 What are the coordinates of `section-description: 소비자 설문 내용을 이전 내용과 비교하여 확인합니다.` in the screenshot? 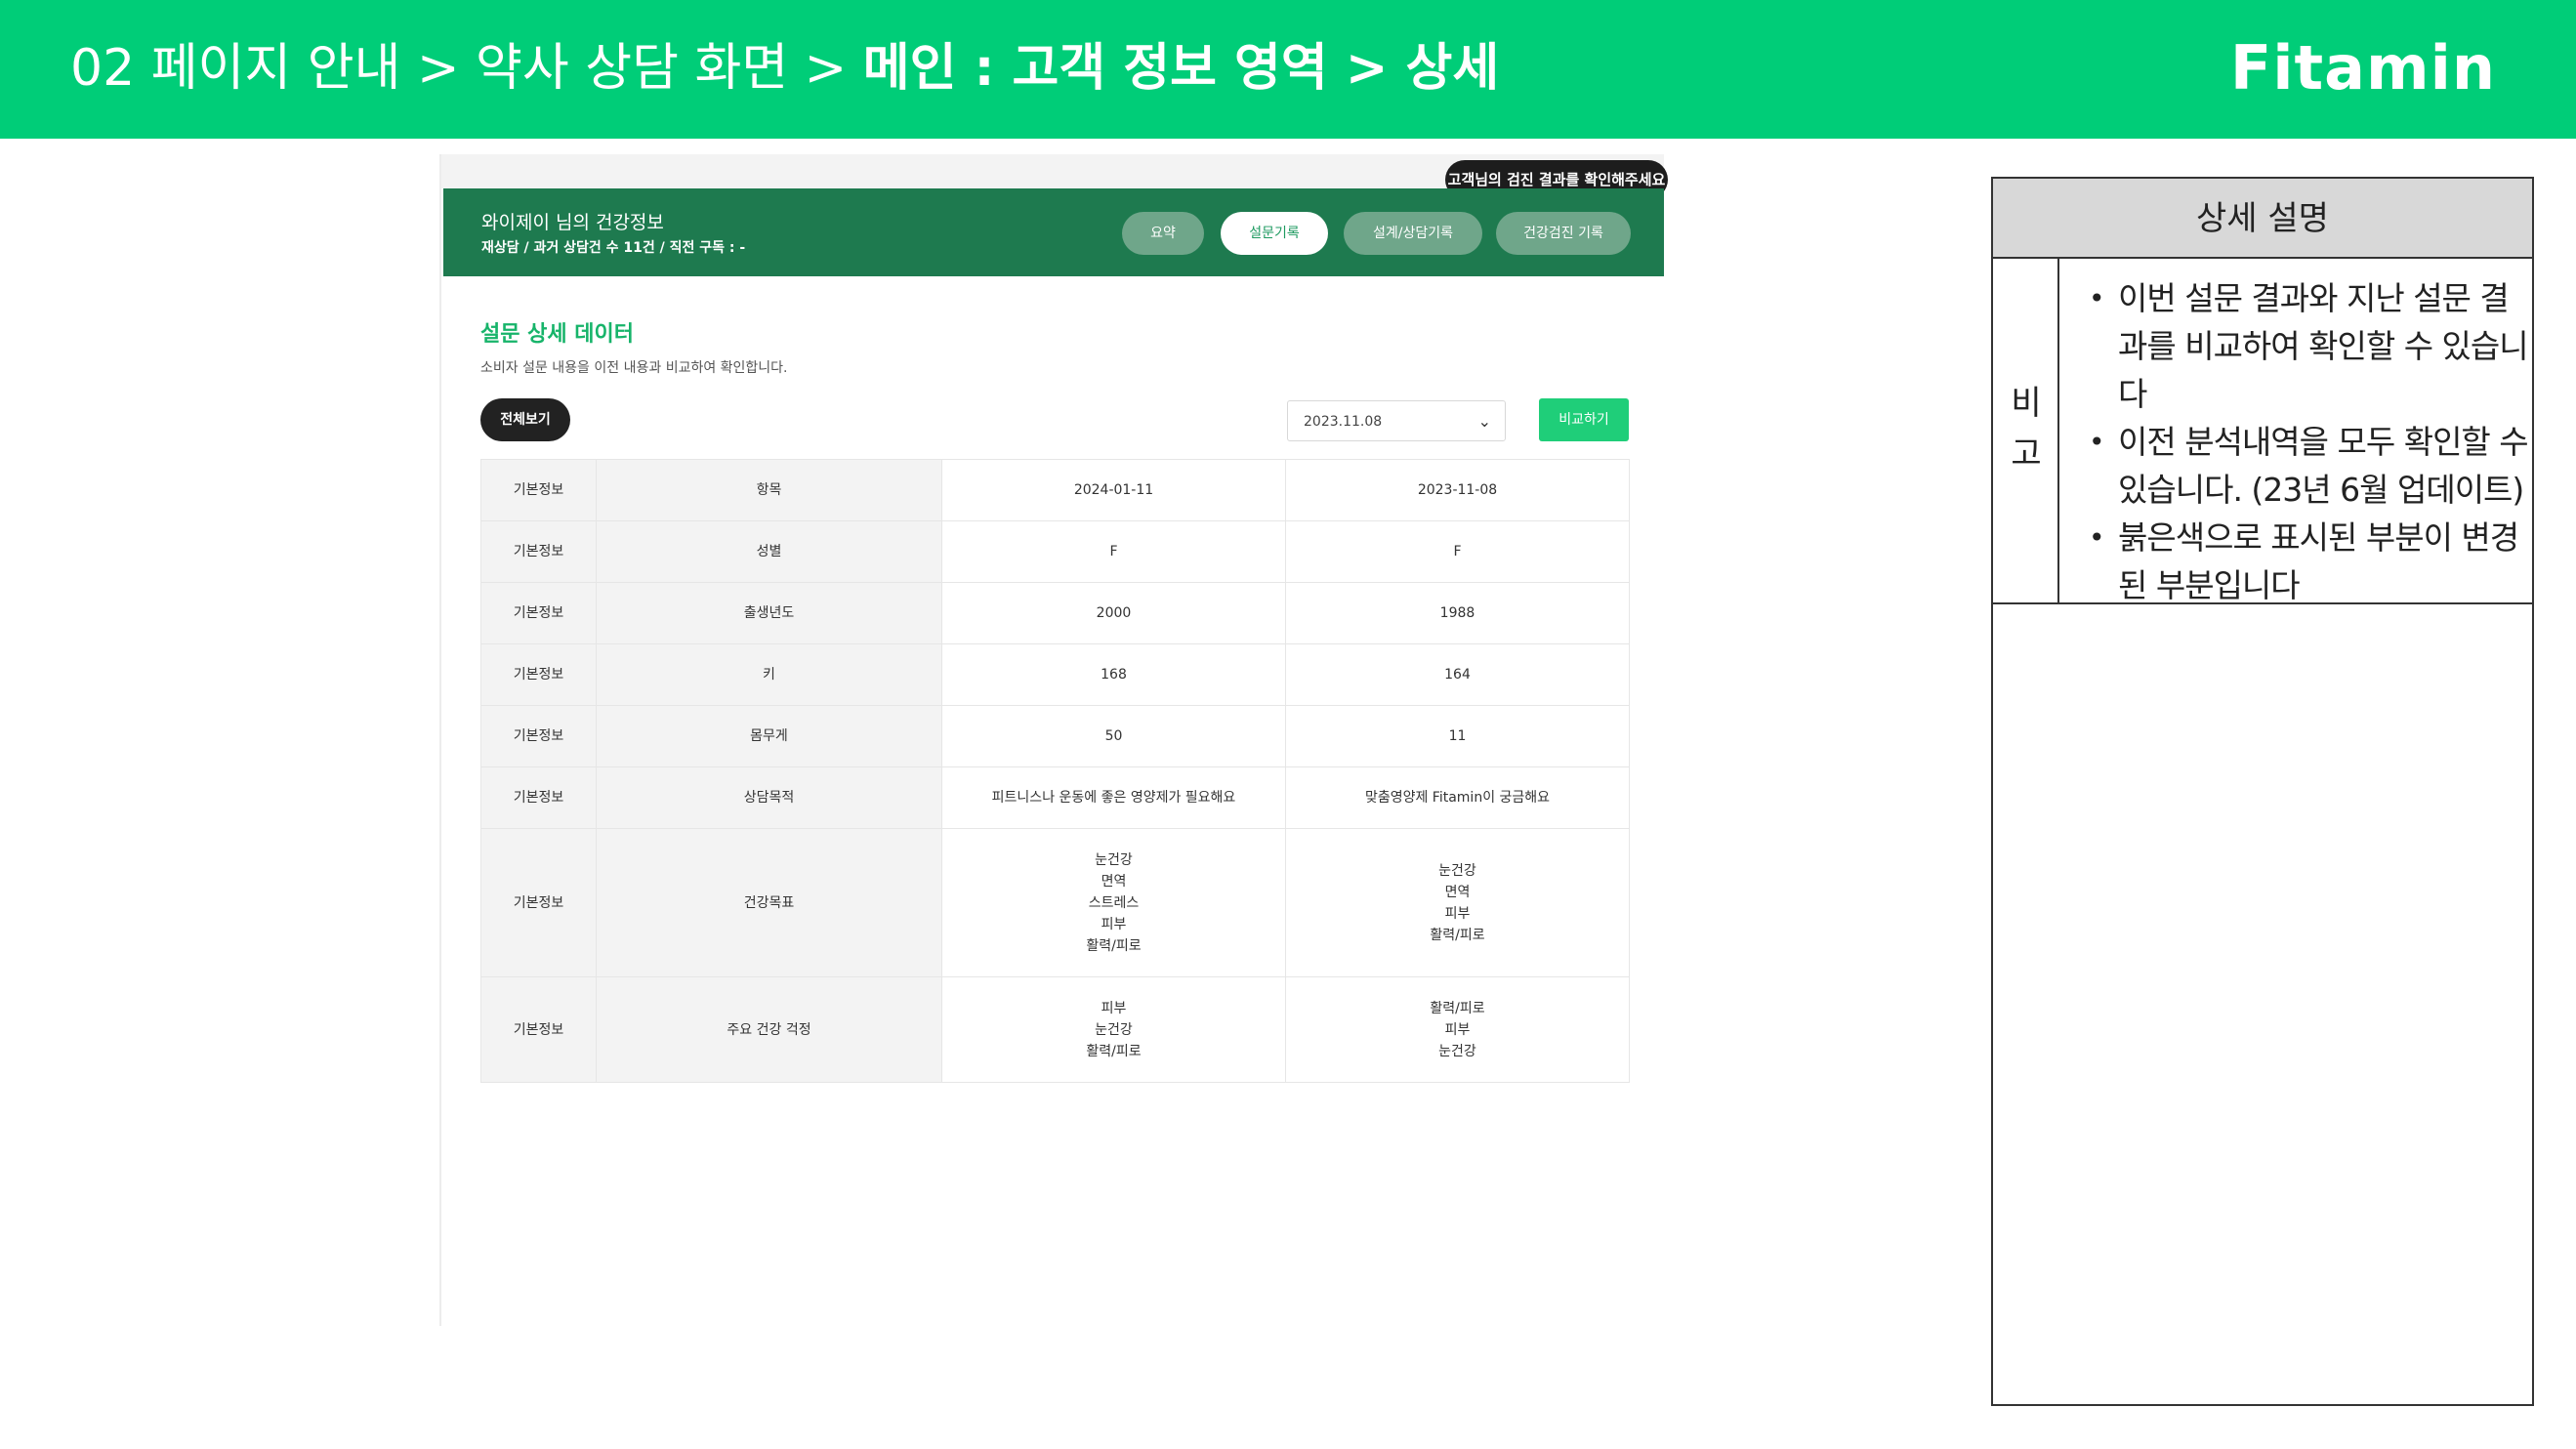 It's located at (634, 368).